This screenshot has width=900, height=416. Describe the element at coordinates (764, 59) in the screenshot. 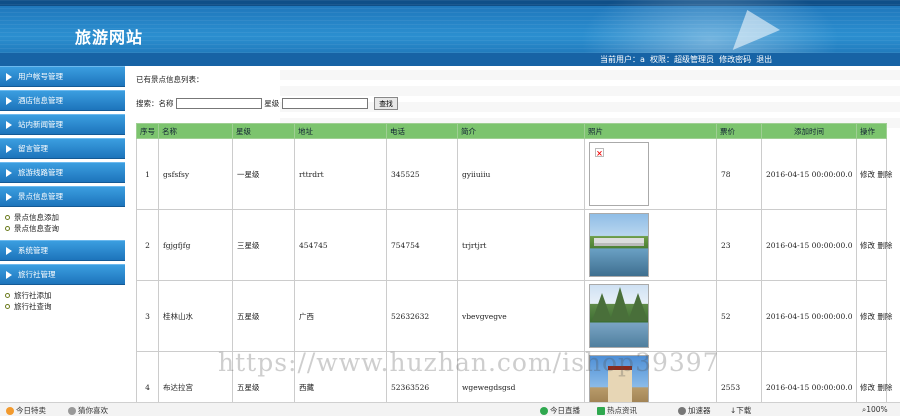

I see `logout-link: 退出` at that location.